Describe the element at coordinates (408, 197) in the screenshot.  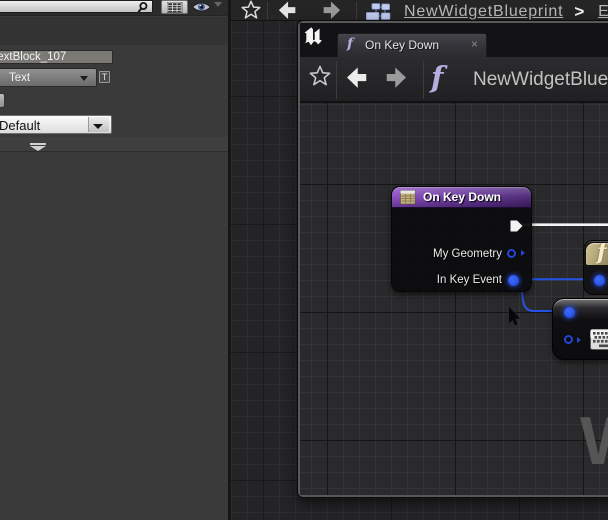
I see `widget-event-icon` at that location.